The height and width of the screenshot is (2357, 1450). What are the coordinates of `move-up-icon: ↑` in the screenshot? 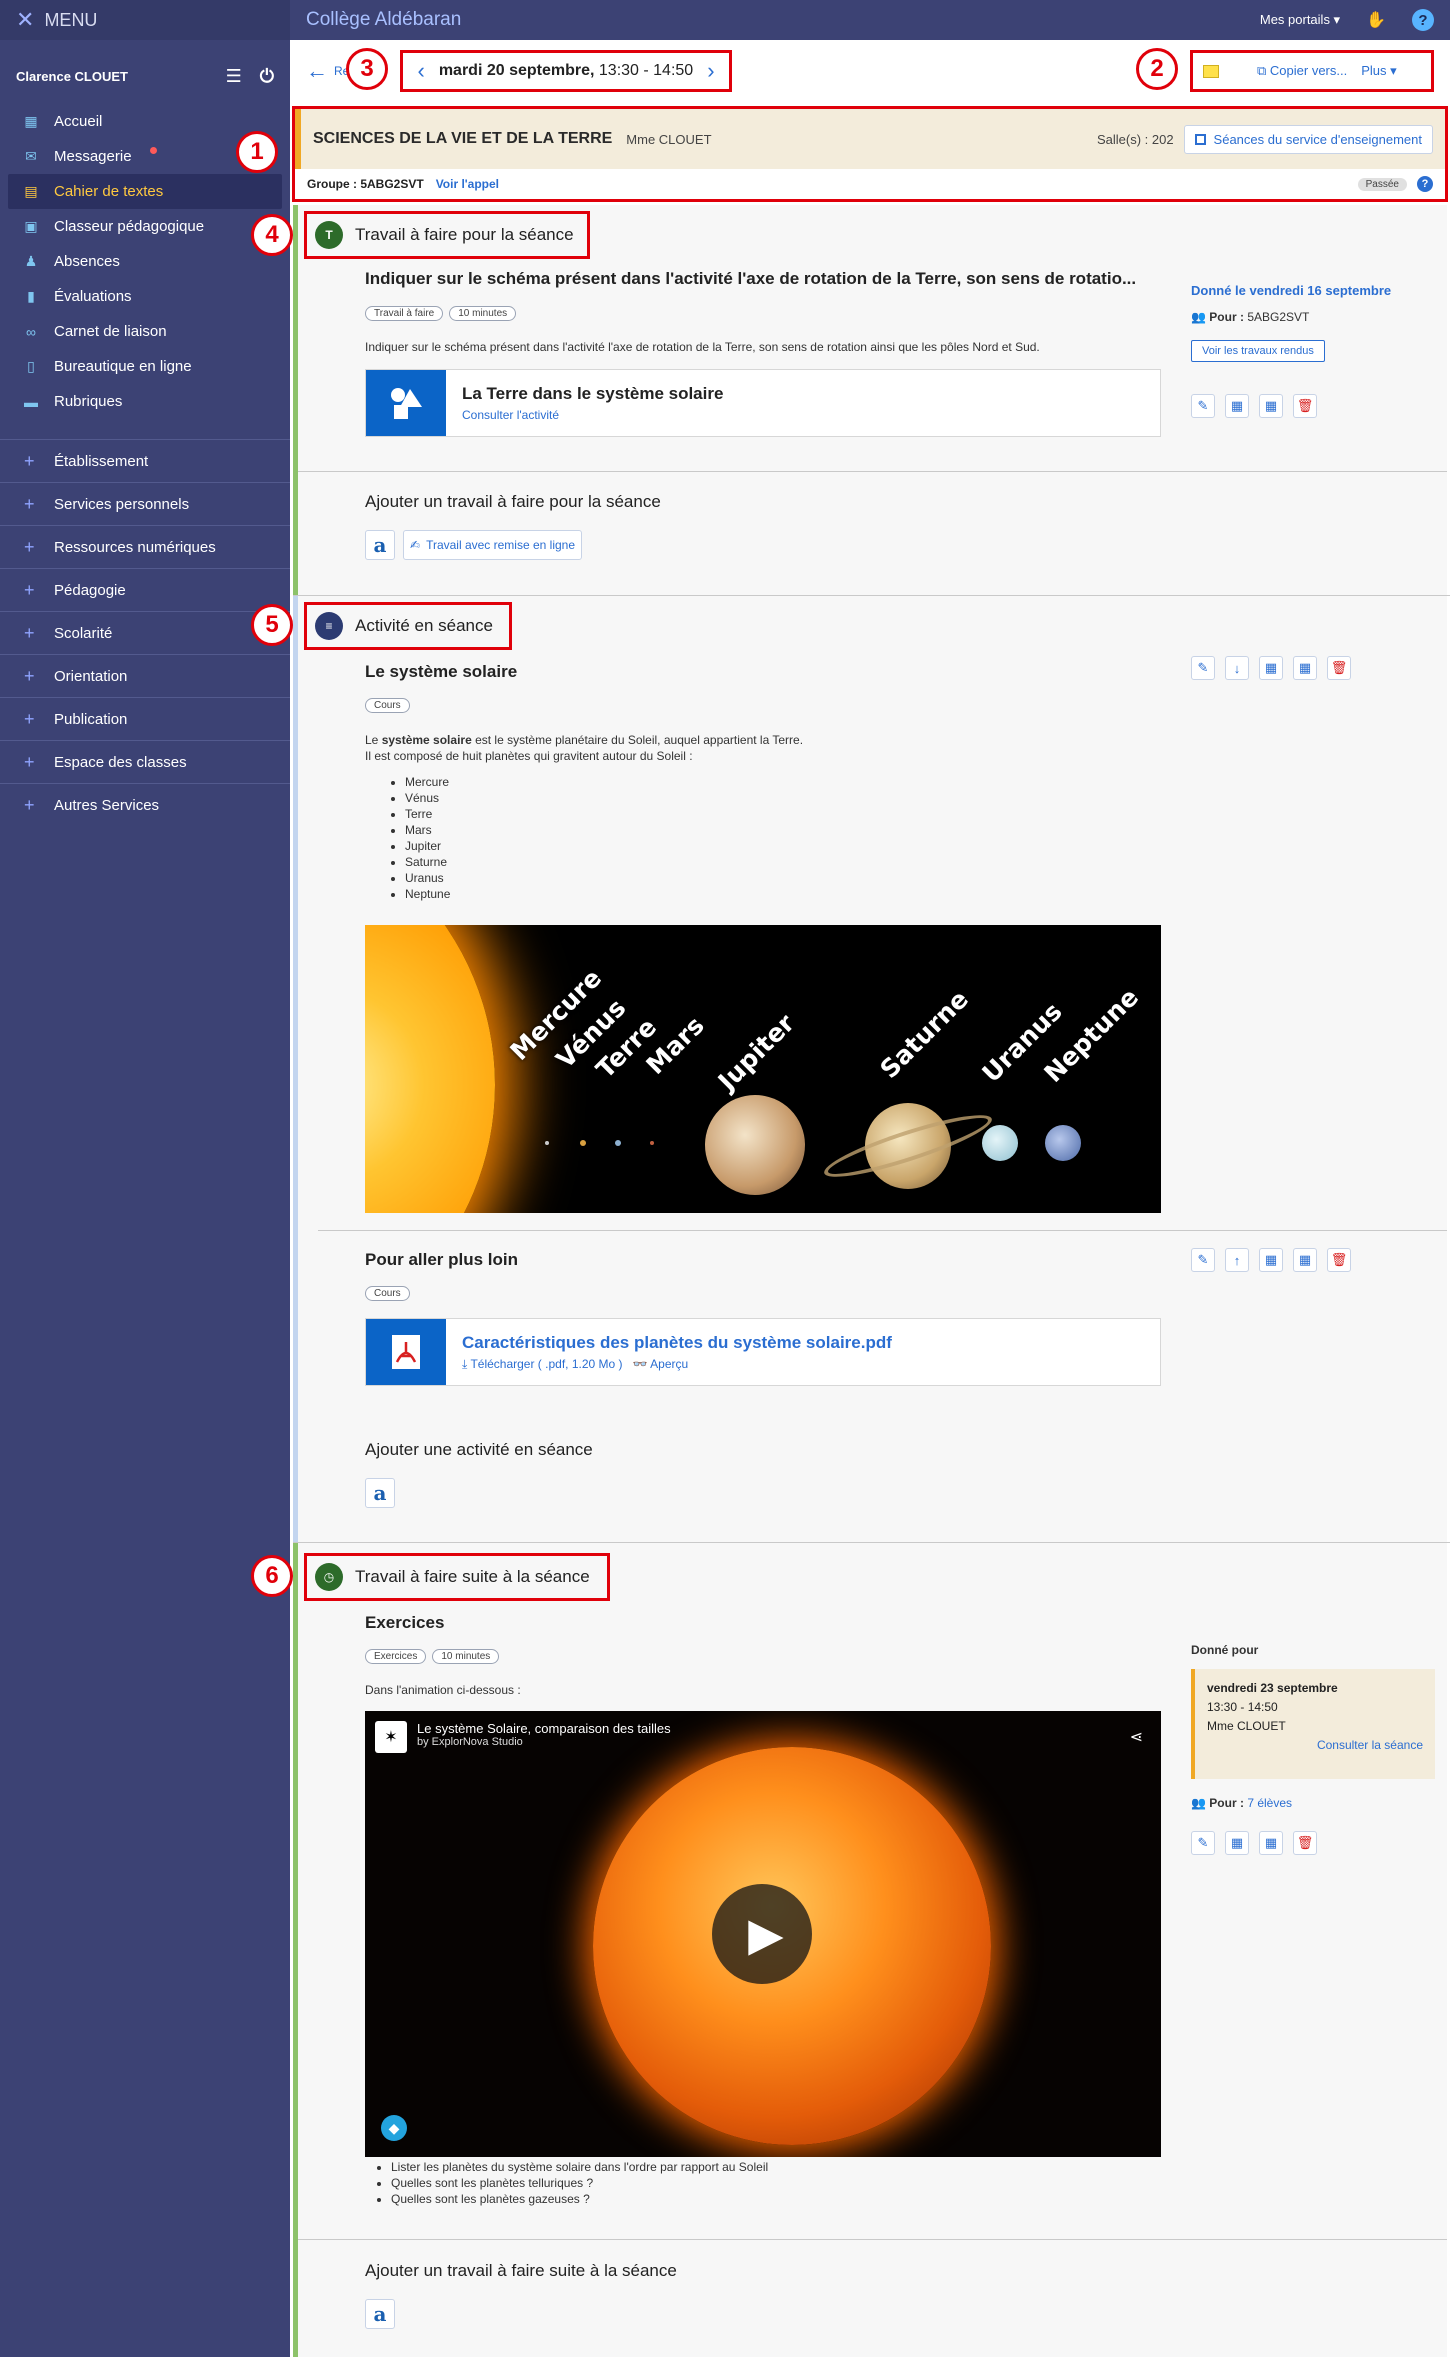 It's located at (1237, 1260).